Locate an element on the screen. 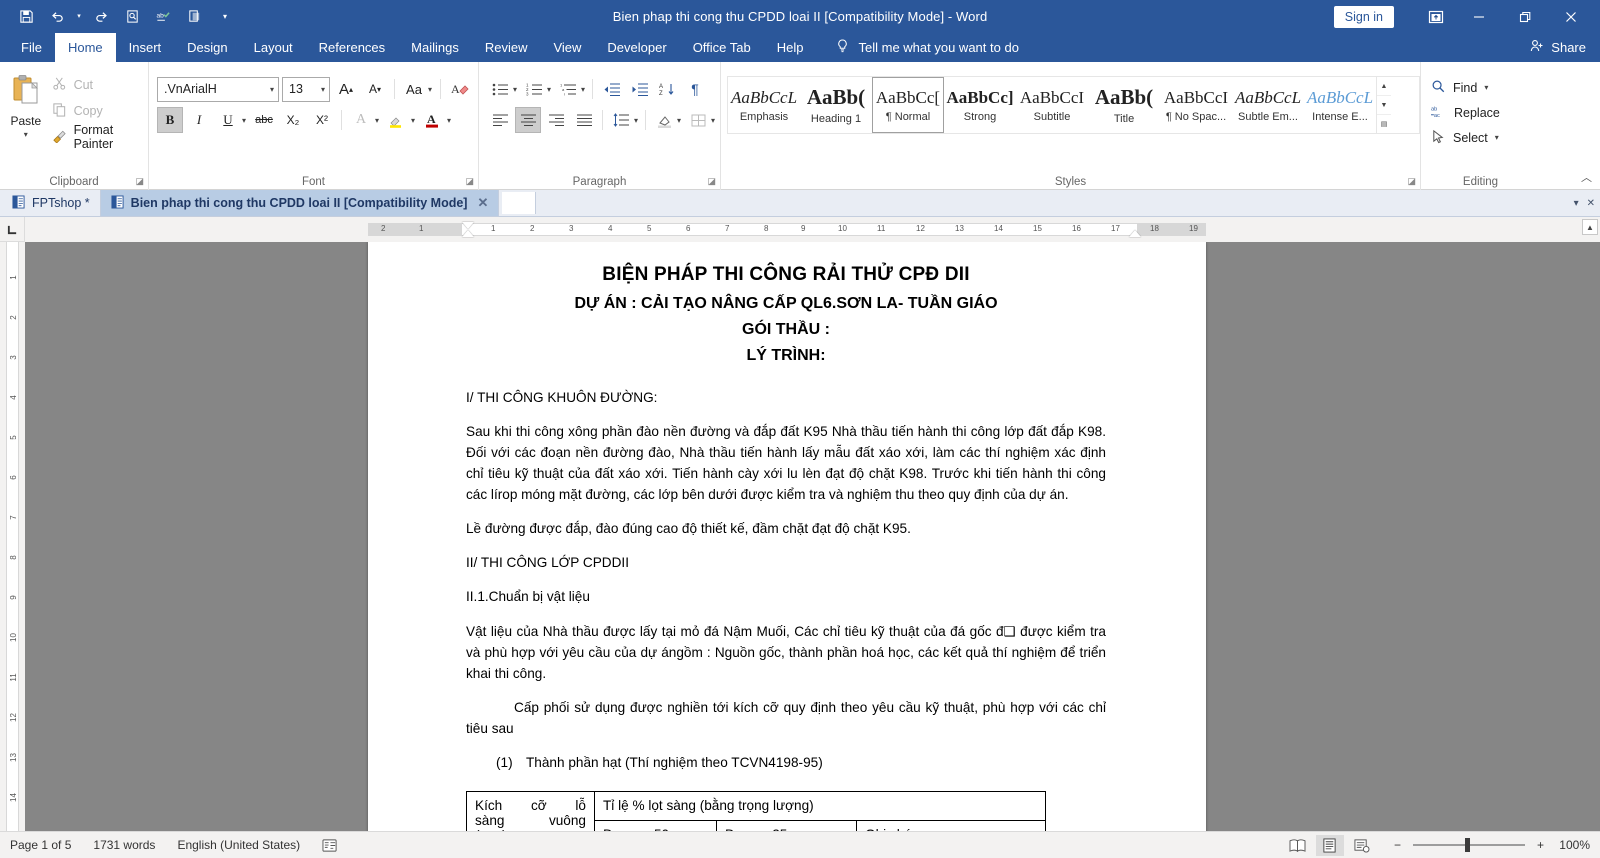 The height and width of the screenshot is (858, 1600). tell-me-search: Tell me what you want to do is located at coordinates (918, 47).